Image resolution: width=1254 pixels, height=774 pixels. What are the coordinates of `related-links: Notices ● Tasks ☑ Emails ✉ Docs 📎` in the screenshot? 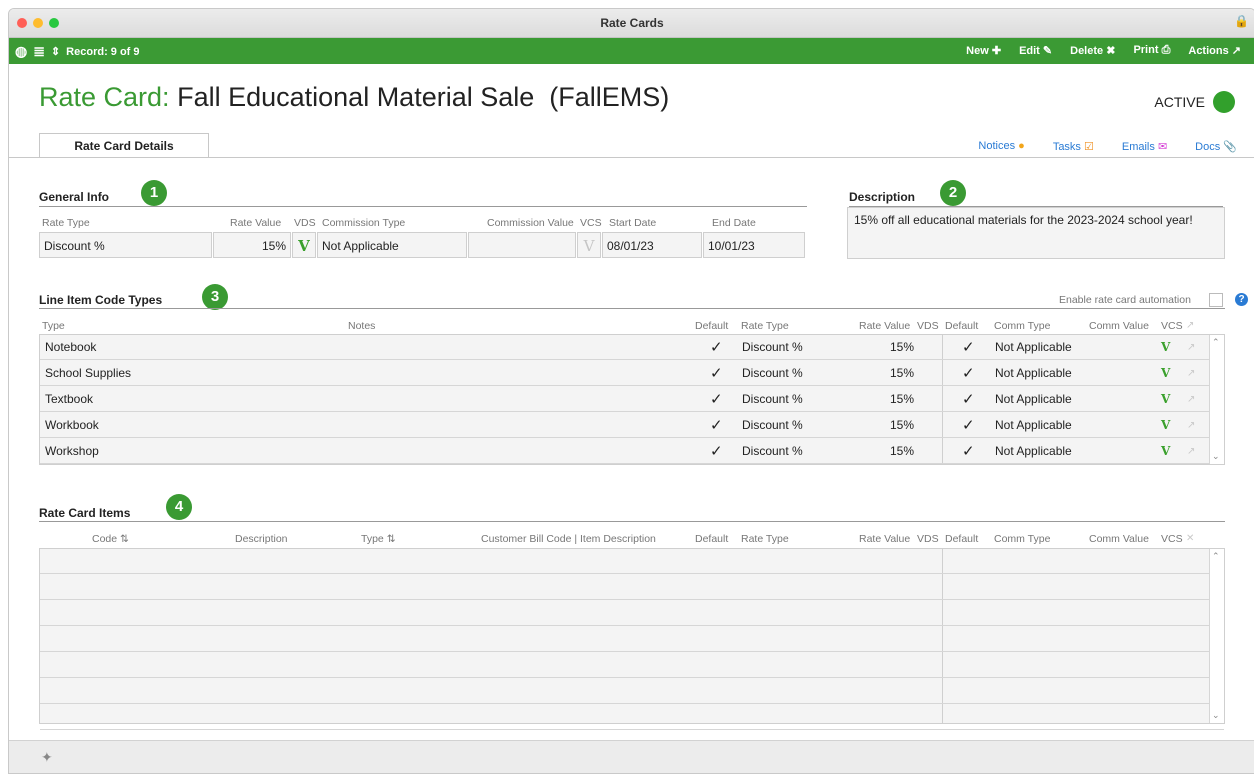 It's located at (1107, 146).